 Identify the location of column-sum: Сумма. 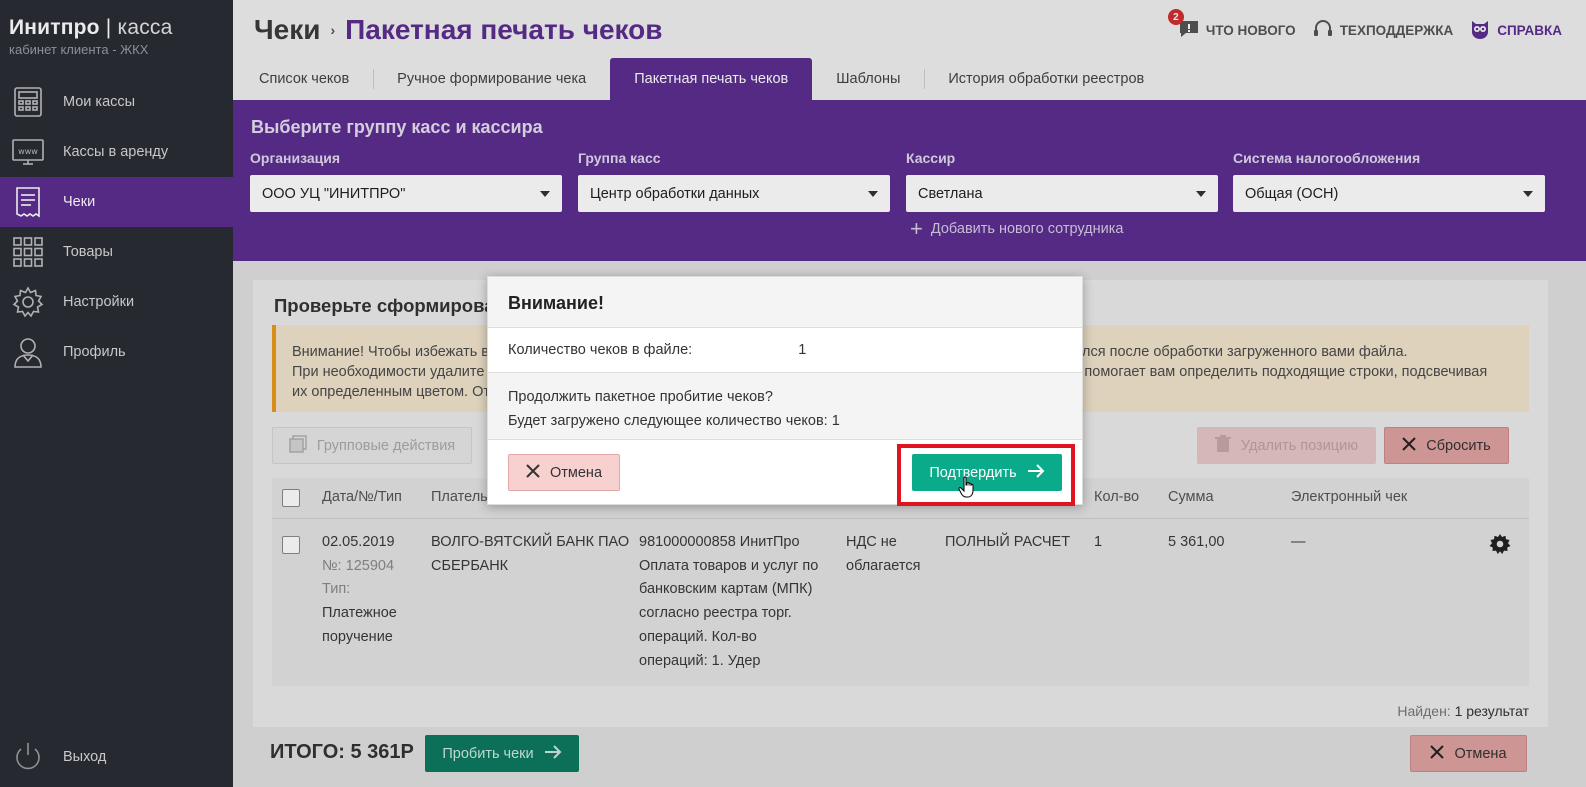
(1191, 497).